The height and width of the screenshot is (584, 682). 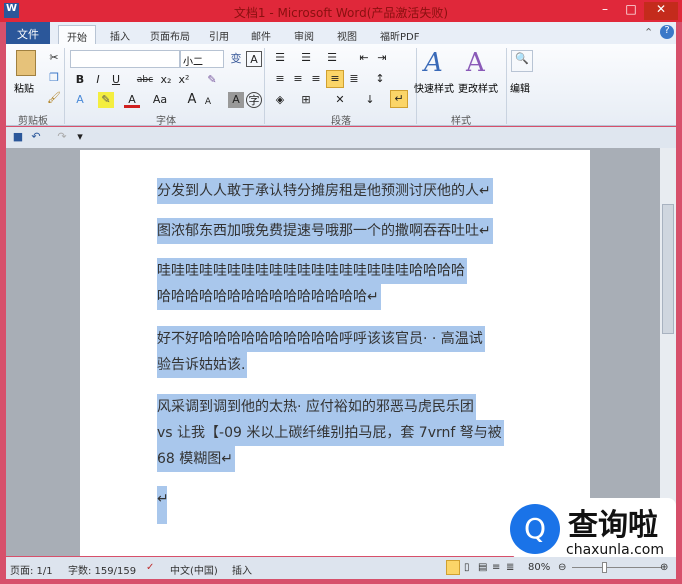 I want to click on superscript-button: x², so click(x=184, y=80).